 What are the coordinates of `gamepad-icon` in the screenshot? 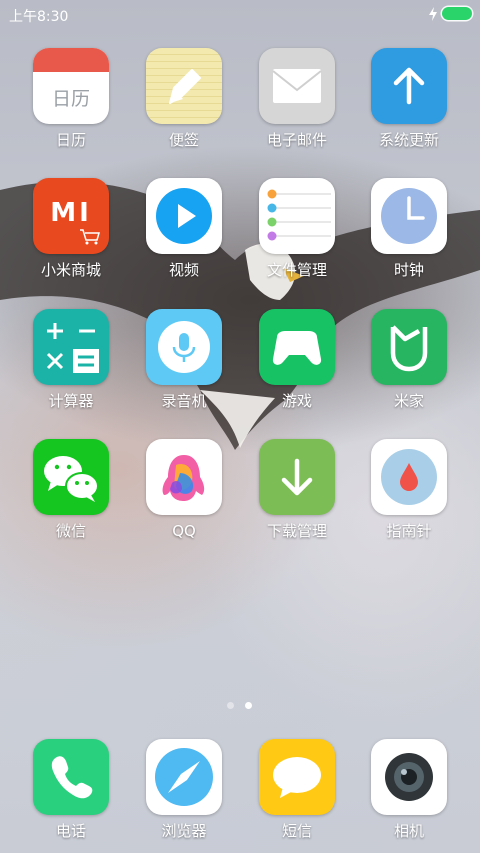 It's located at (297, 347).